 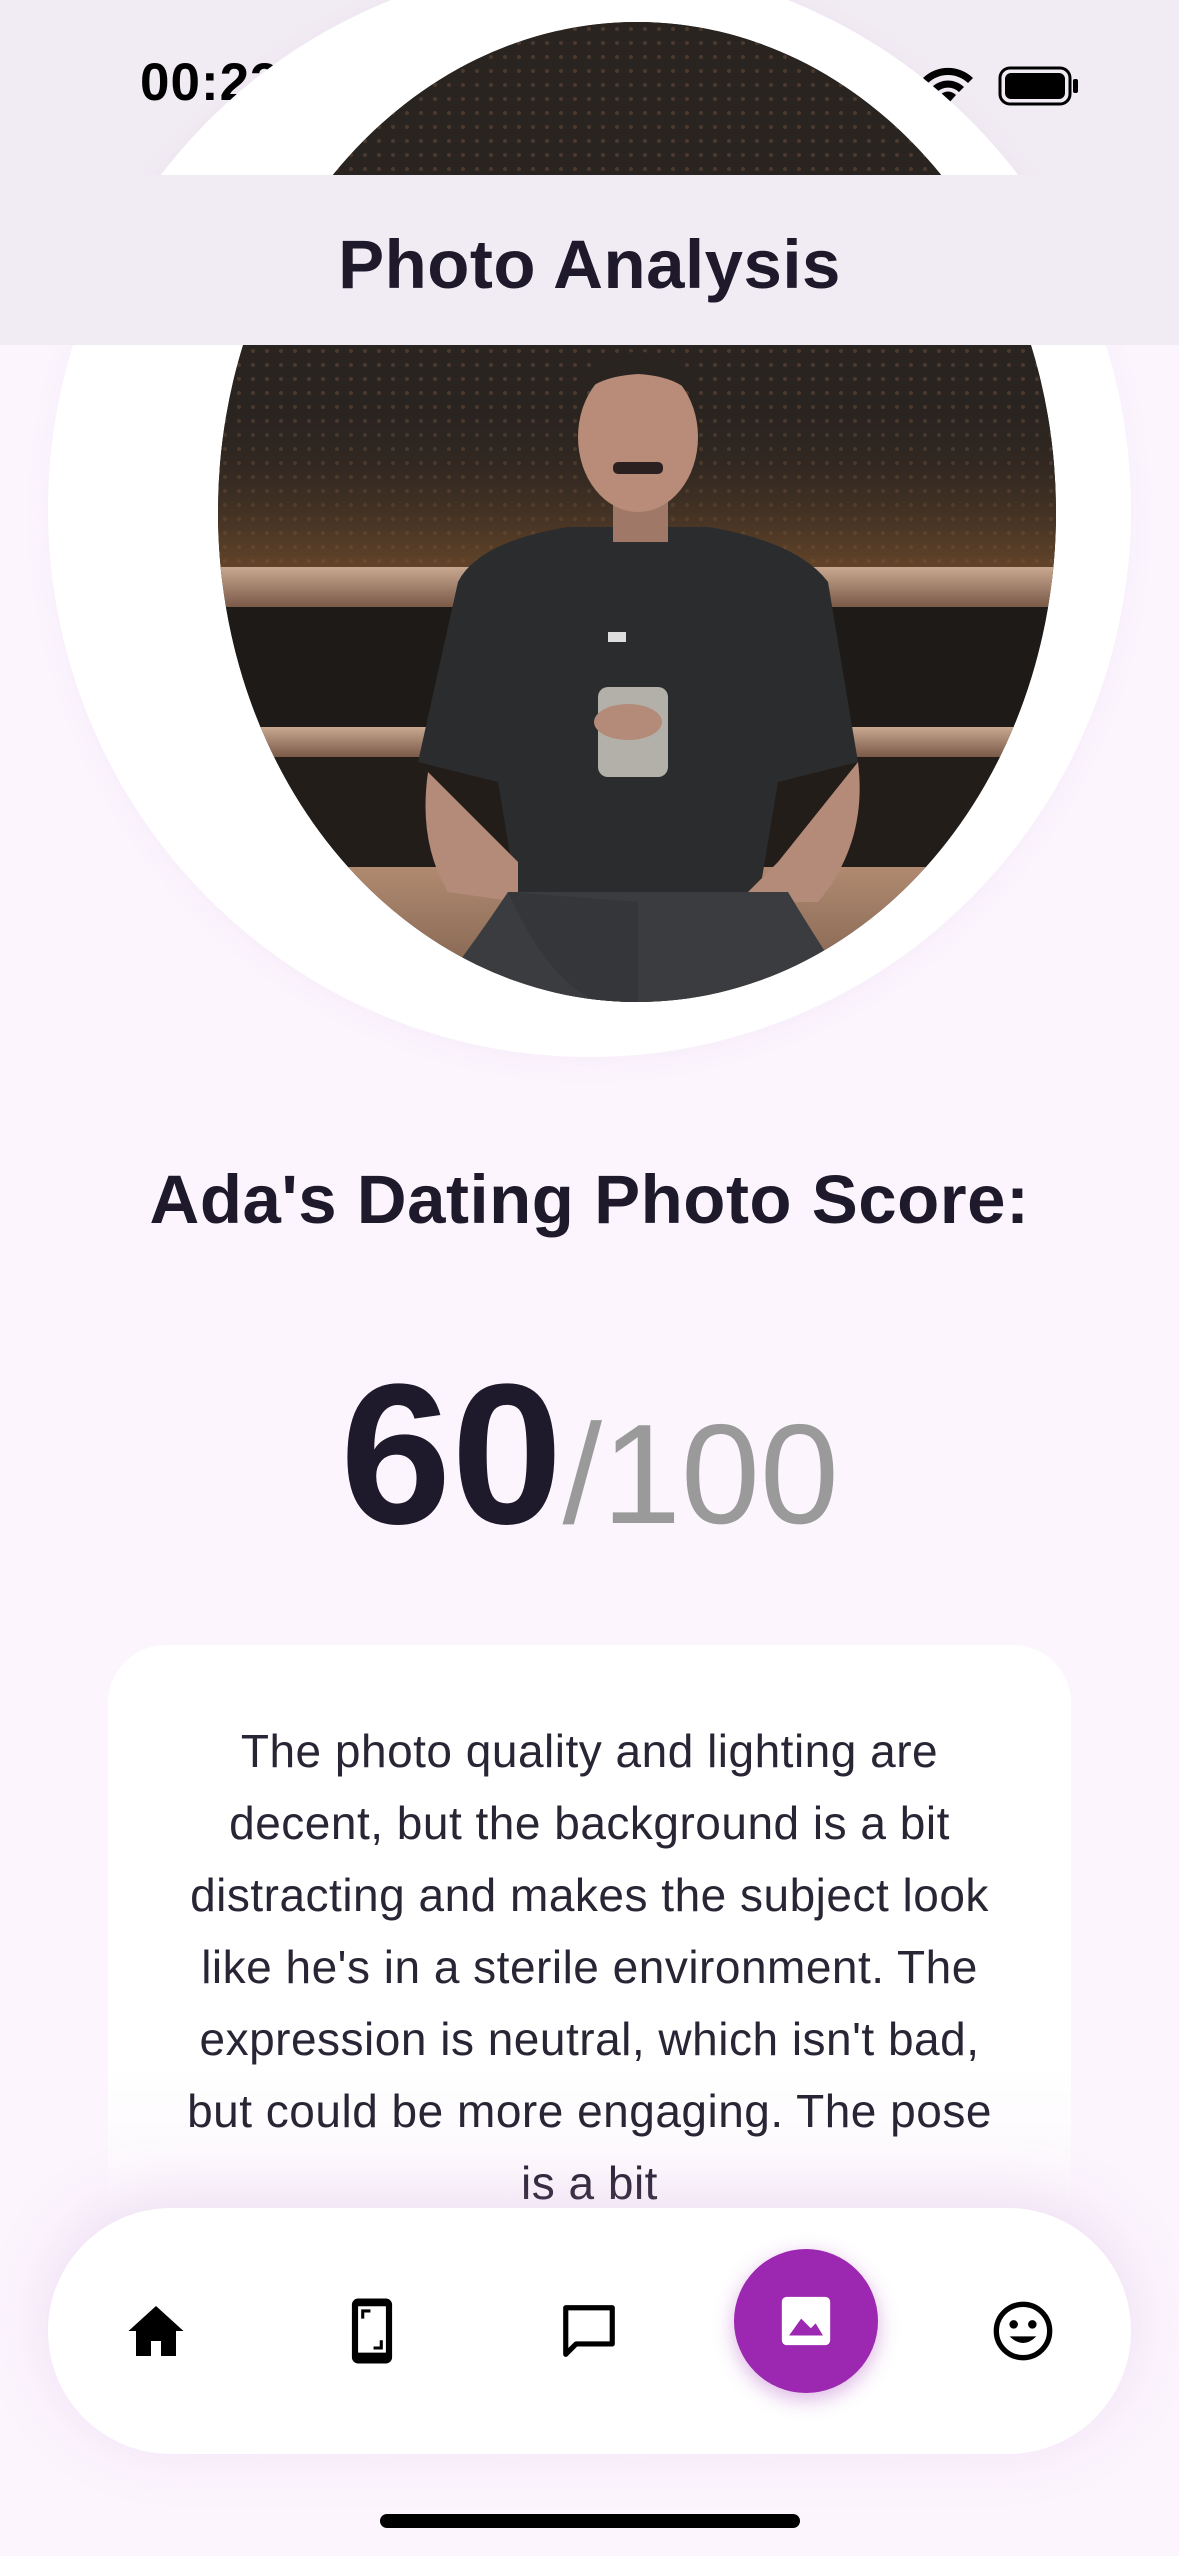 I want to click on score-display: 60/100, so click(x=589, y=1455).